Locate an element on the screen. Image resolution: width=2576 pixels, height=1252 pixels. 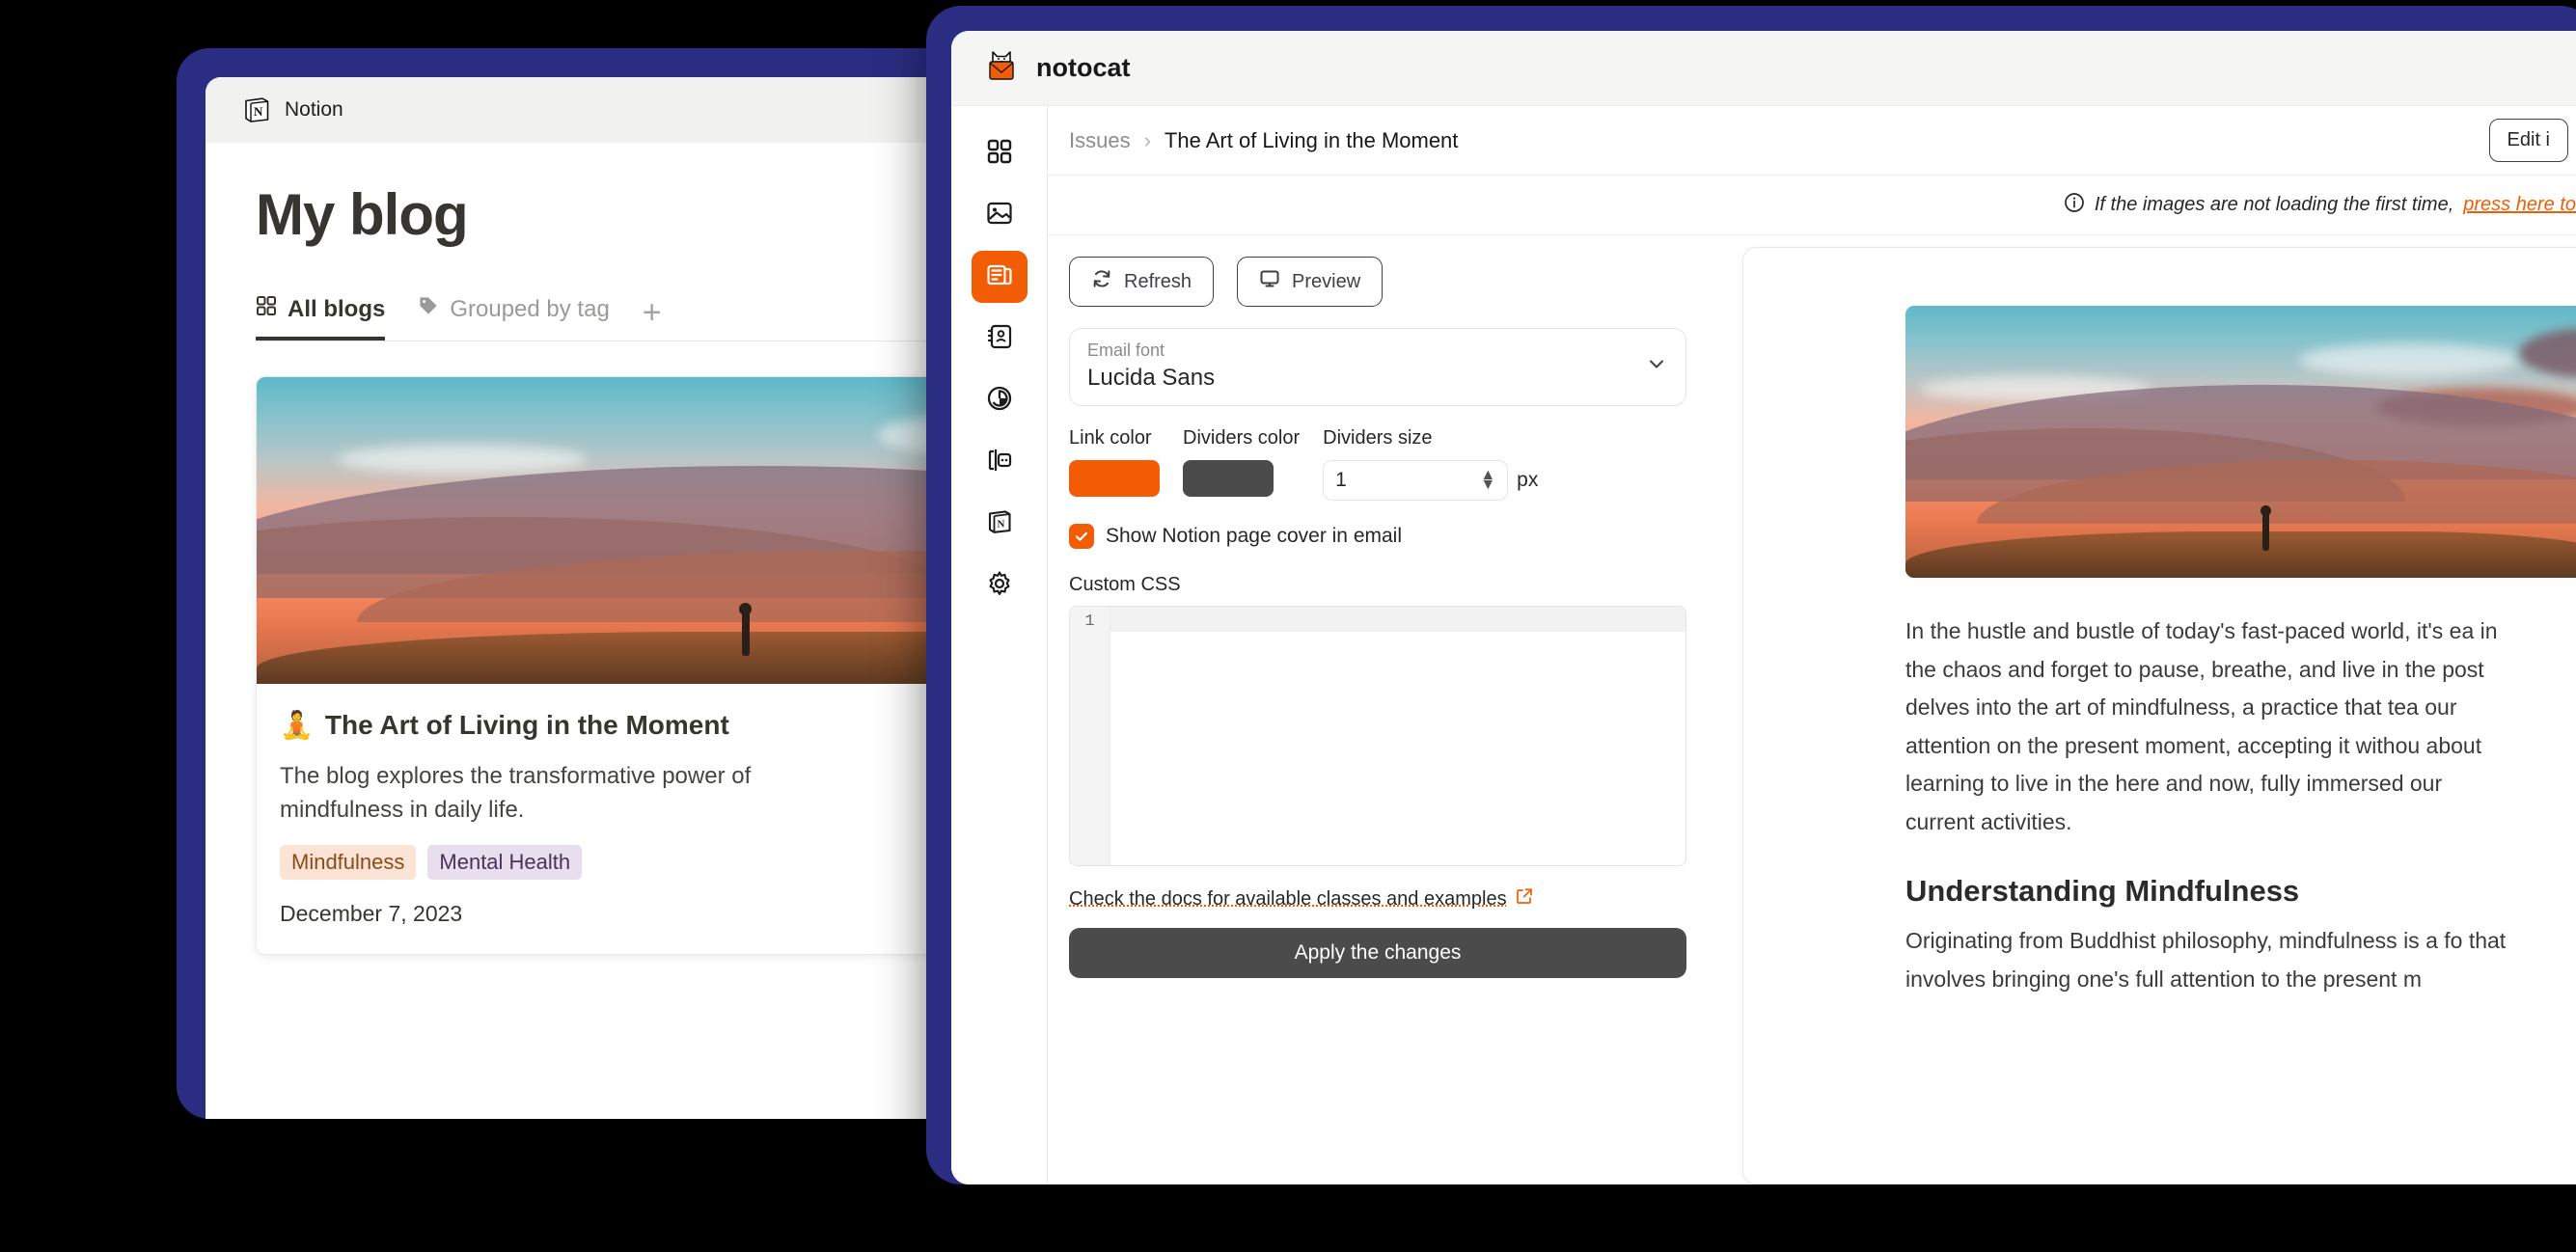
cat-in-envelope-icon is located at coordinates (1002, 68).